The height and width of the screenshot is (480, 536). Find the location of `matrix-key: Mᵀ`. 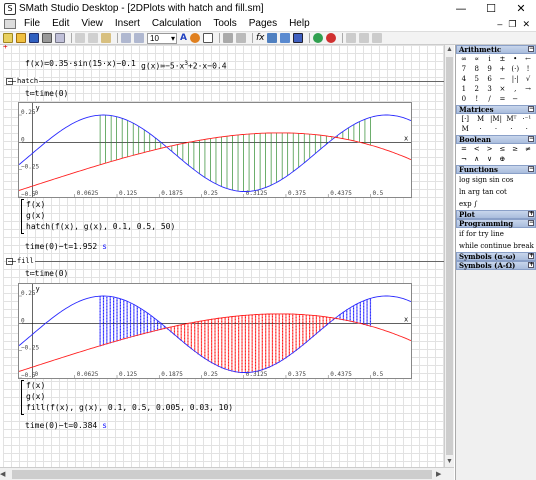

matrix-key: Mᵀ is located at coordinates (511, 119).